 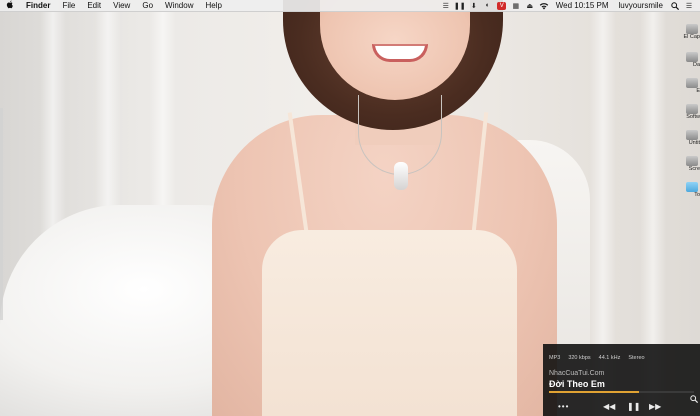 I want to click on desktop-icon-screenshot: Scre, so click(x=691, y=167).